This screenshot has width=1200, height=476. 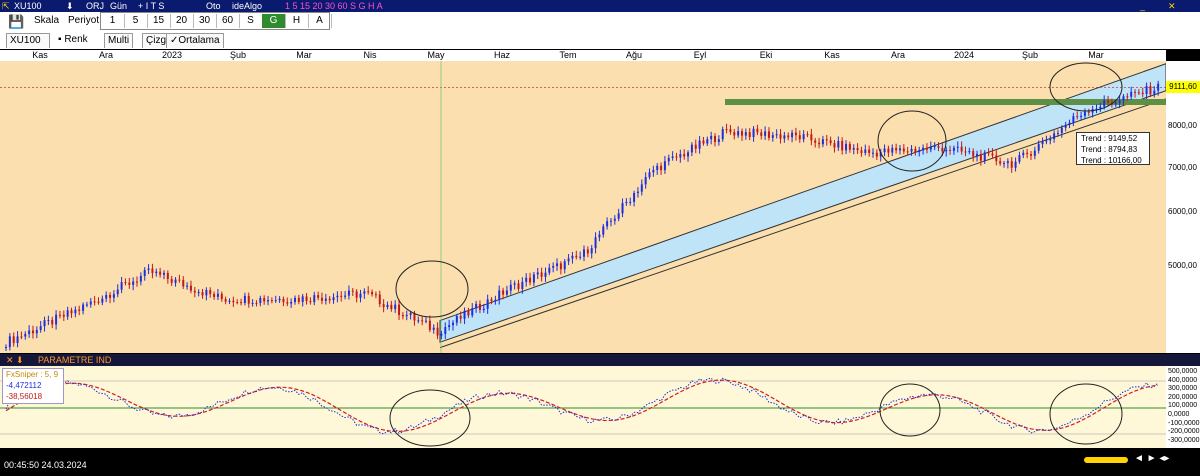 I want to click on time-tick: Haz, so click(x=502, y=55).